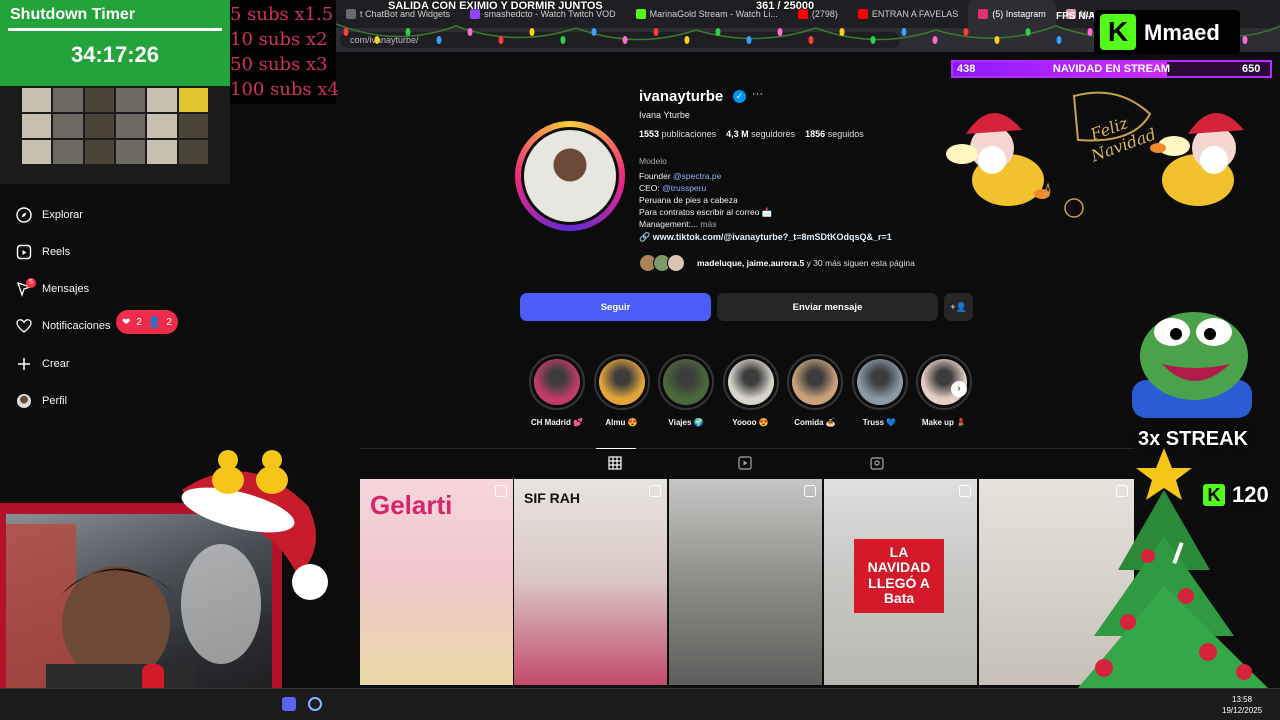 The height and width of the screenshot is (720, 1280). Describe the element at coordinates (436, 582) in the screenshot. I see `post-gelarti: Gelarti` at that location.